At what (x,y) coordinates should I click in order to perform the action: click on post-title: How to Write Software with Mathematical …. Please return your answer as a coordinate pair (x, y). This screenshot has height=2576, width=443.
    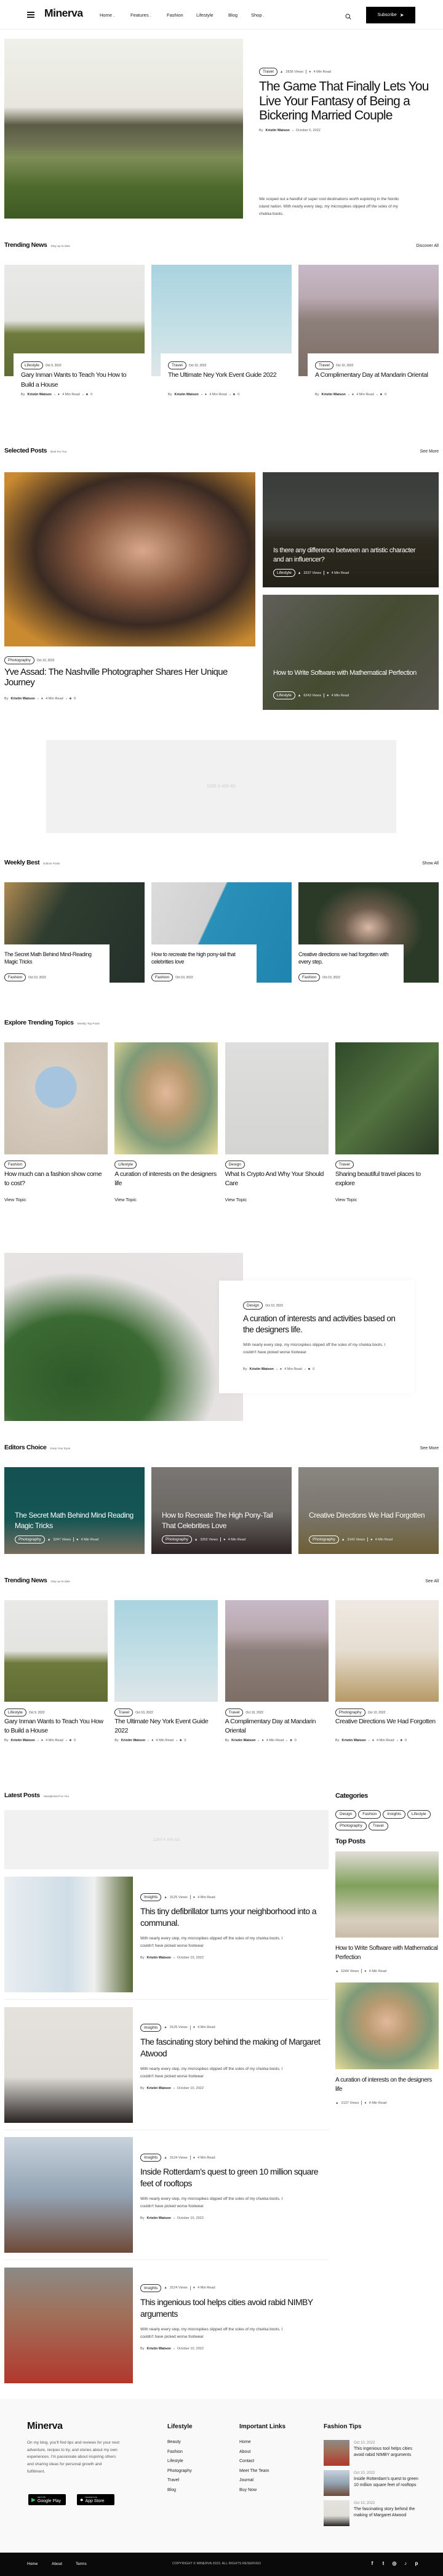
    Looking at the image, I should click on (347, 673).